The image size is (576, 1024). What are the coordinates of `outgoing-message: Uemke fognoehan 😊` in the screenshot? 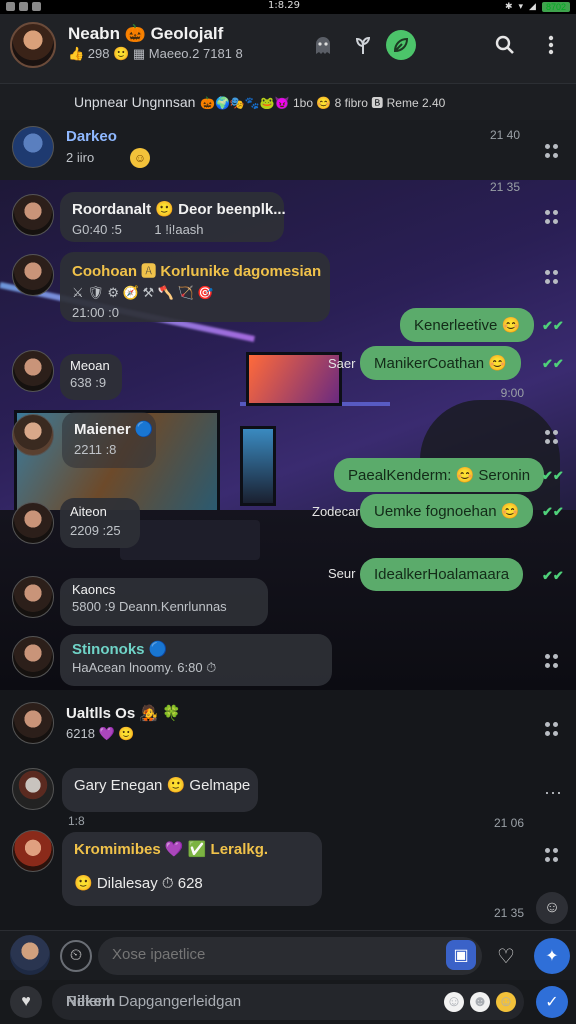 It's located at (447, 511).